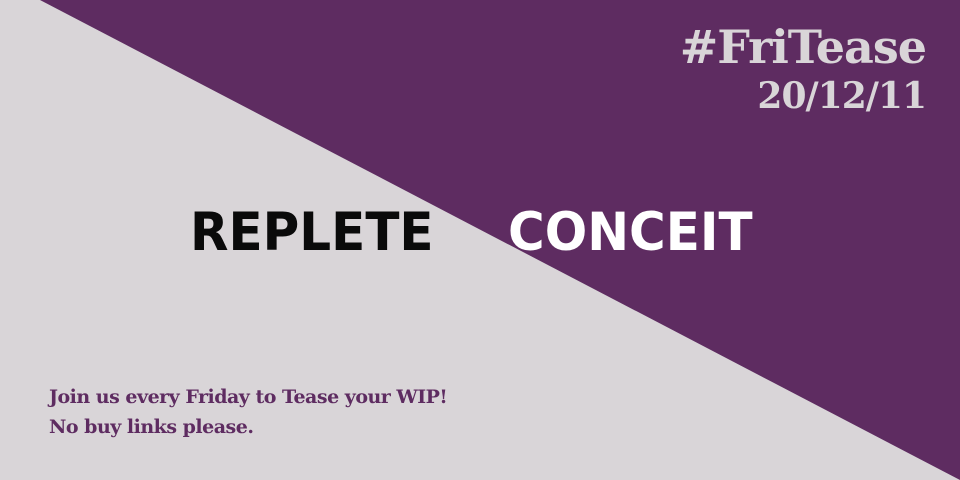 The height and width of the screenshot is (480, 960). What do you see at coordinates (842, 96) in the screenshot?
I see `date-label: 20/12/11` at bounding box center [842, 96].